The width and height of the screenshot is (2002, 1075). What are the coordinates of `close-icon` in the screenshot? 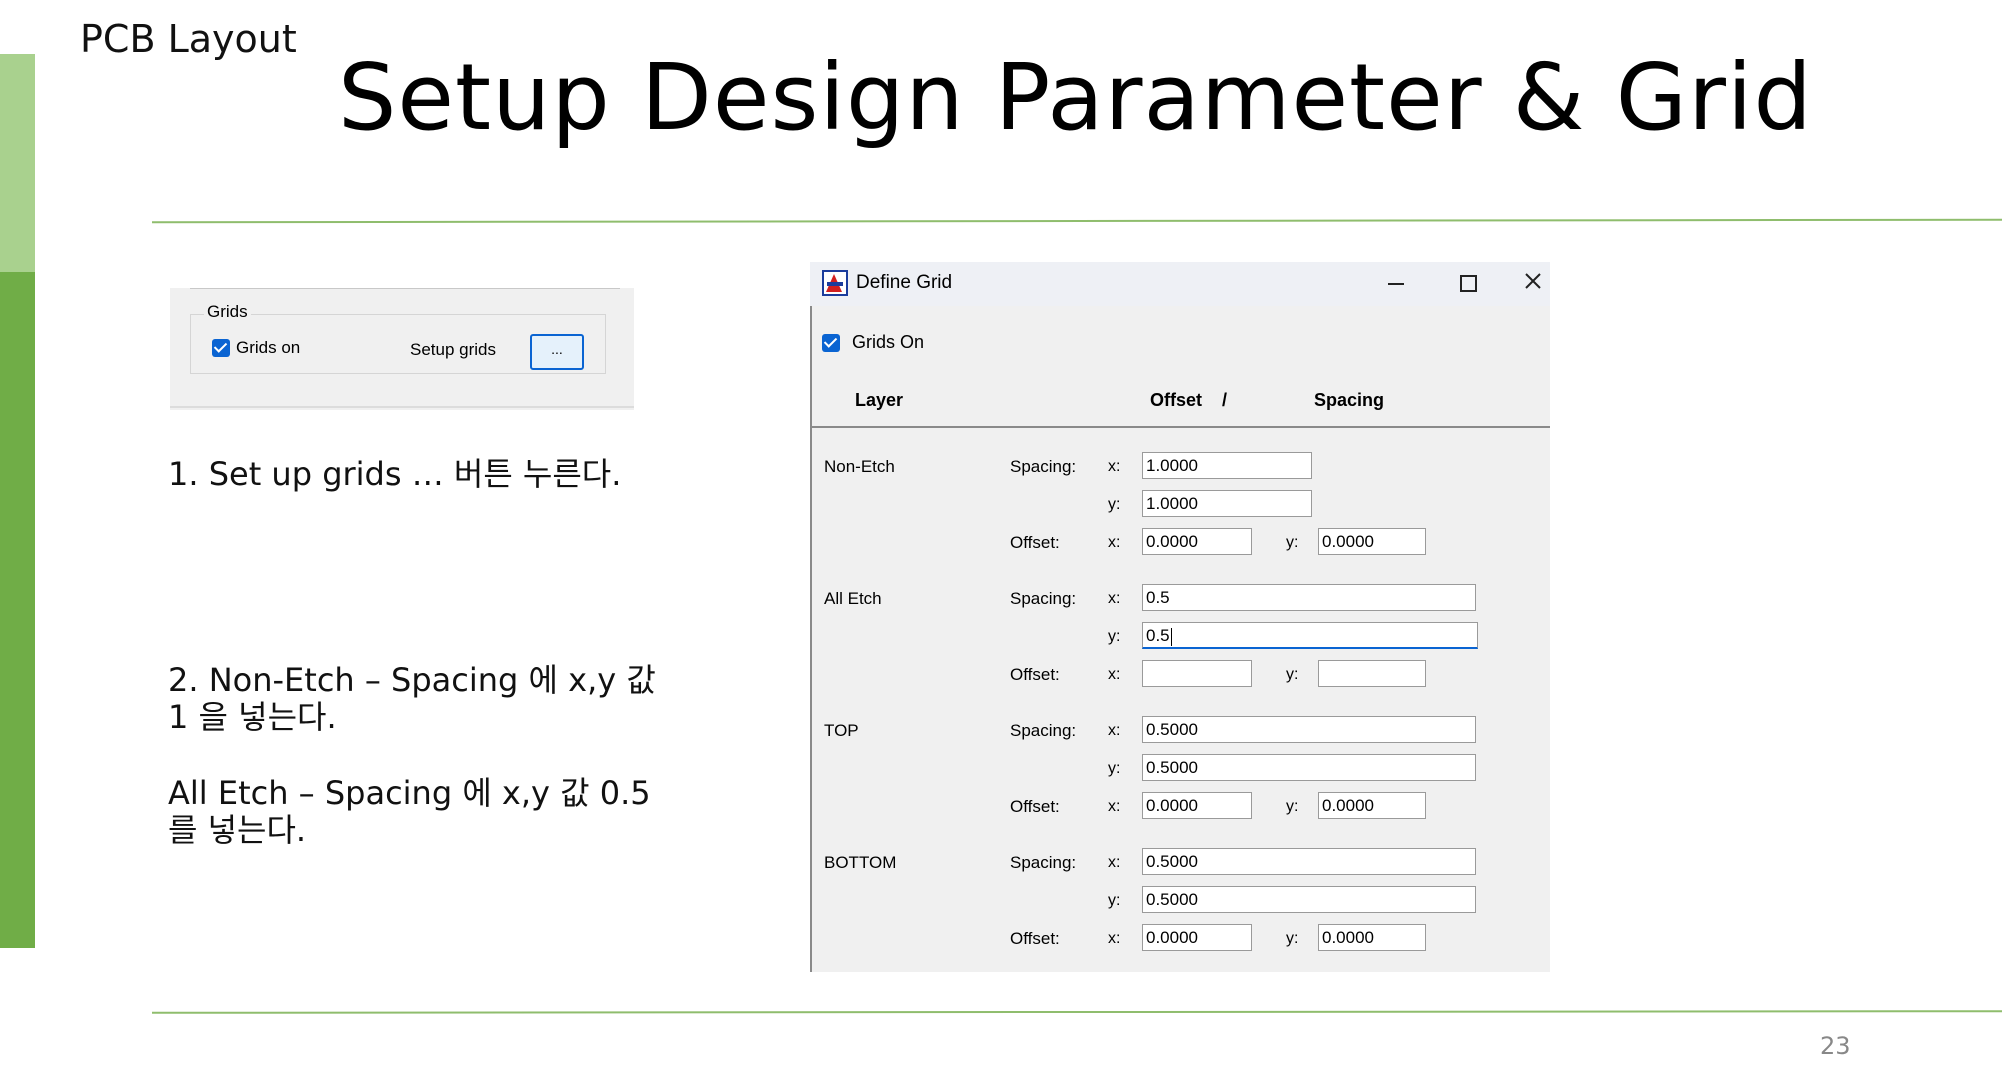 It's located at (1533, 281).